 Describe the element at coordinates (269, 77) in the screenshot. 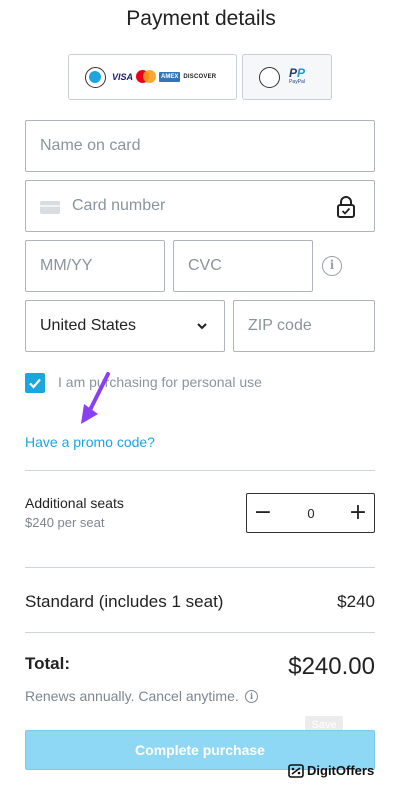

I see `paypal-radio` at that location.